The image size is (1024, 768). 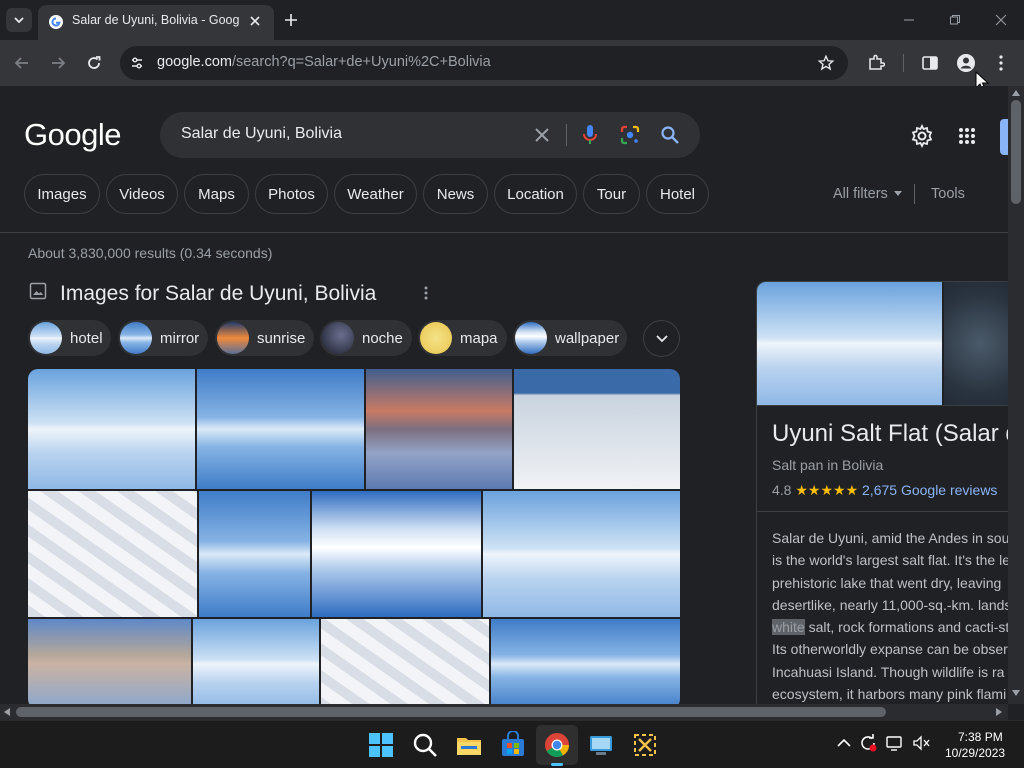 What do you see at coordinates (264, 338) in the screenshot?
I see `image-chip-sunrise: sunrise` at bounding box center [264, 338].